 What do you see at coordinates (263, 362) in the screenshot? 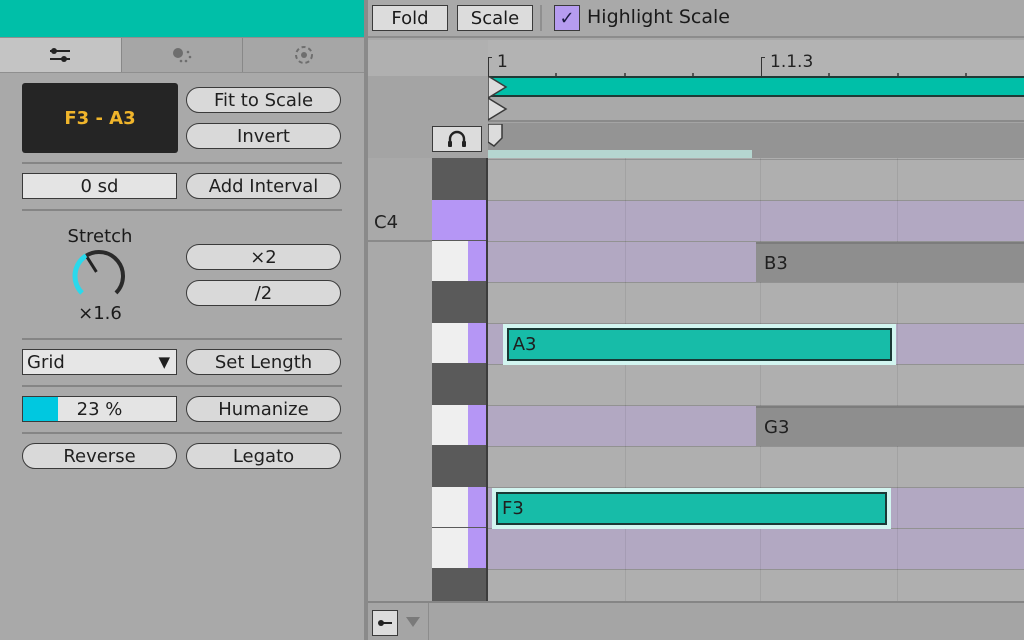
I see `set-length-button: Set Length` at bounding box center [263, 362].